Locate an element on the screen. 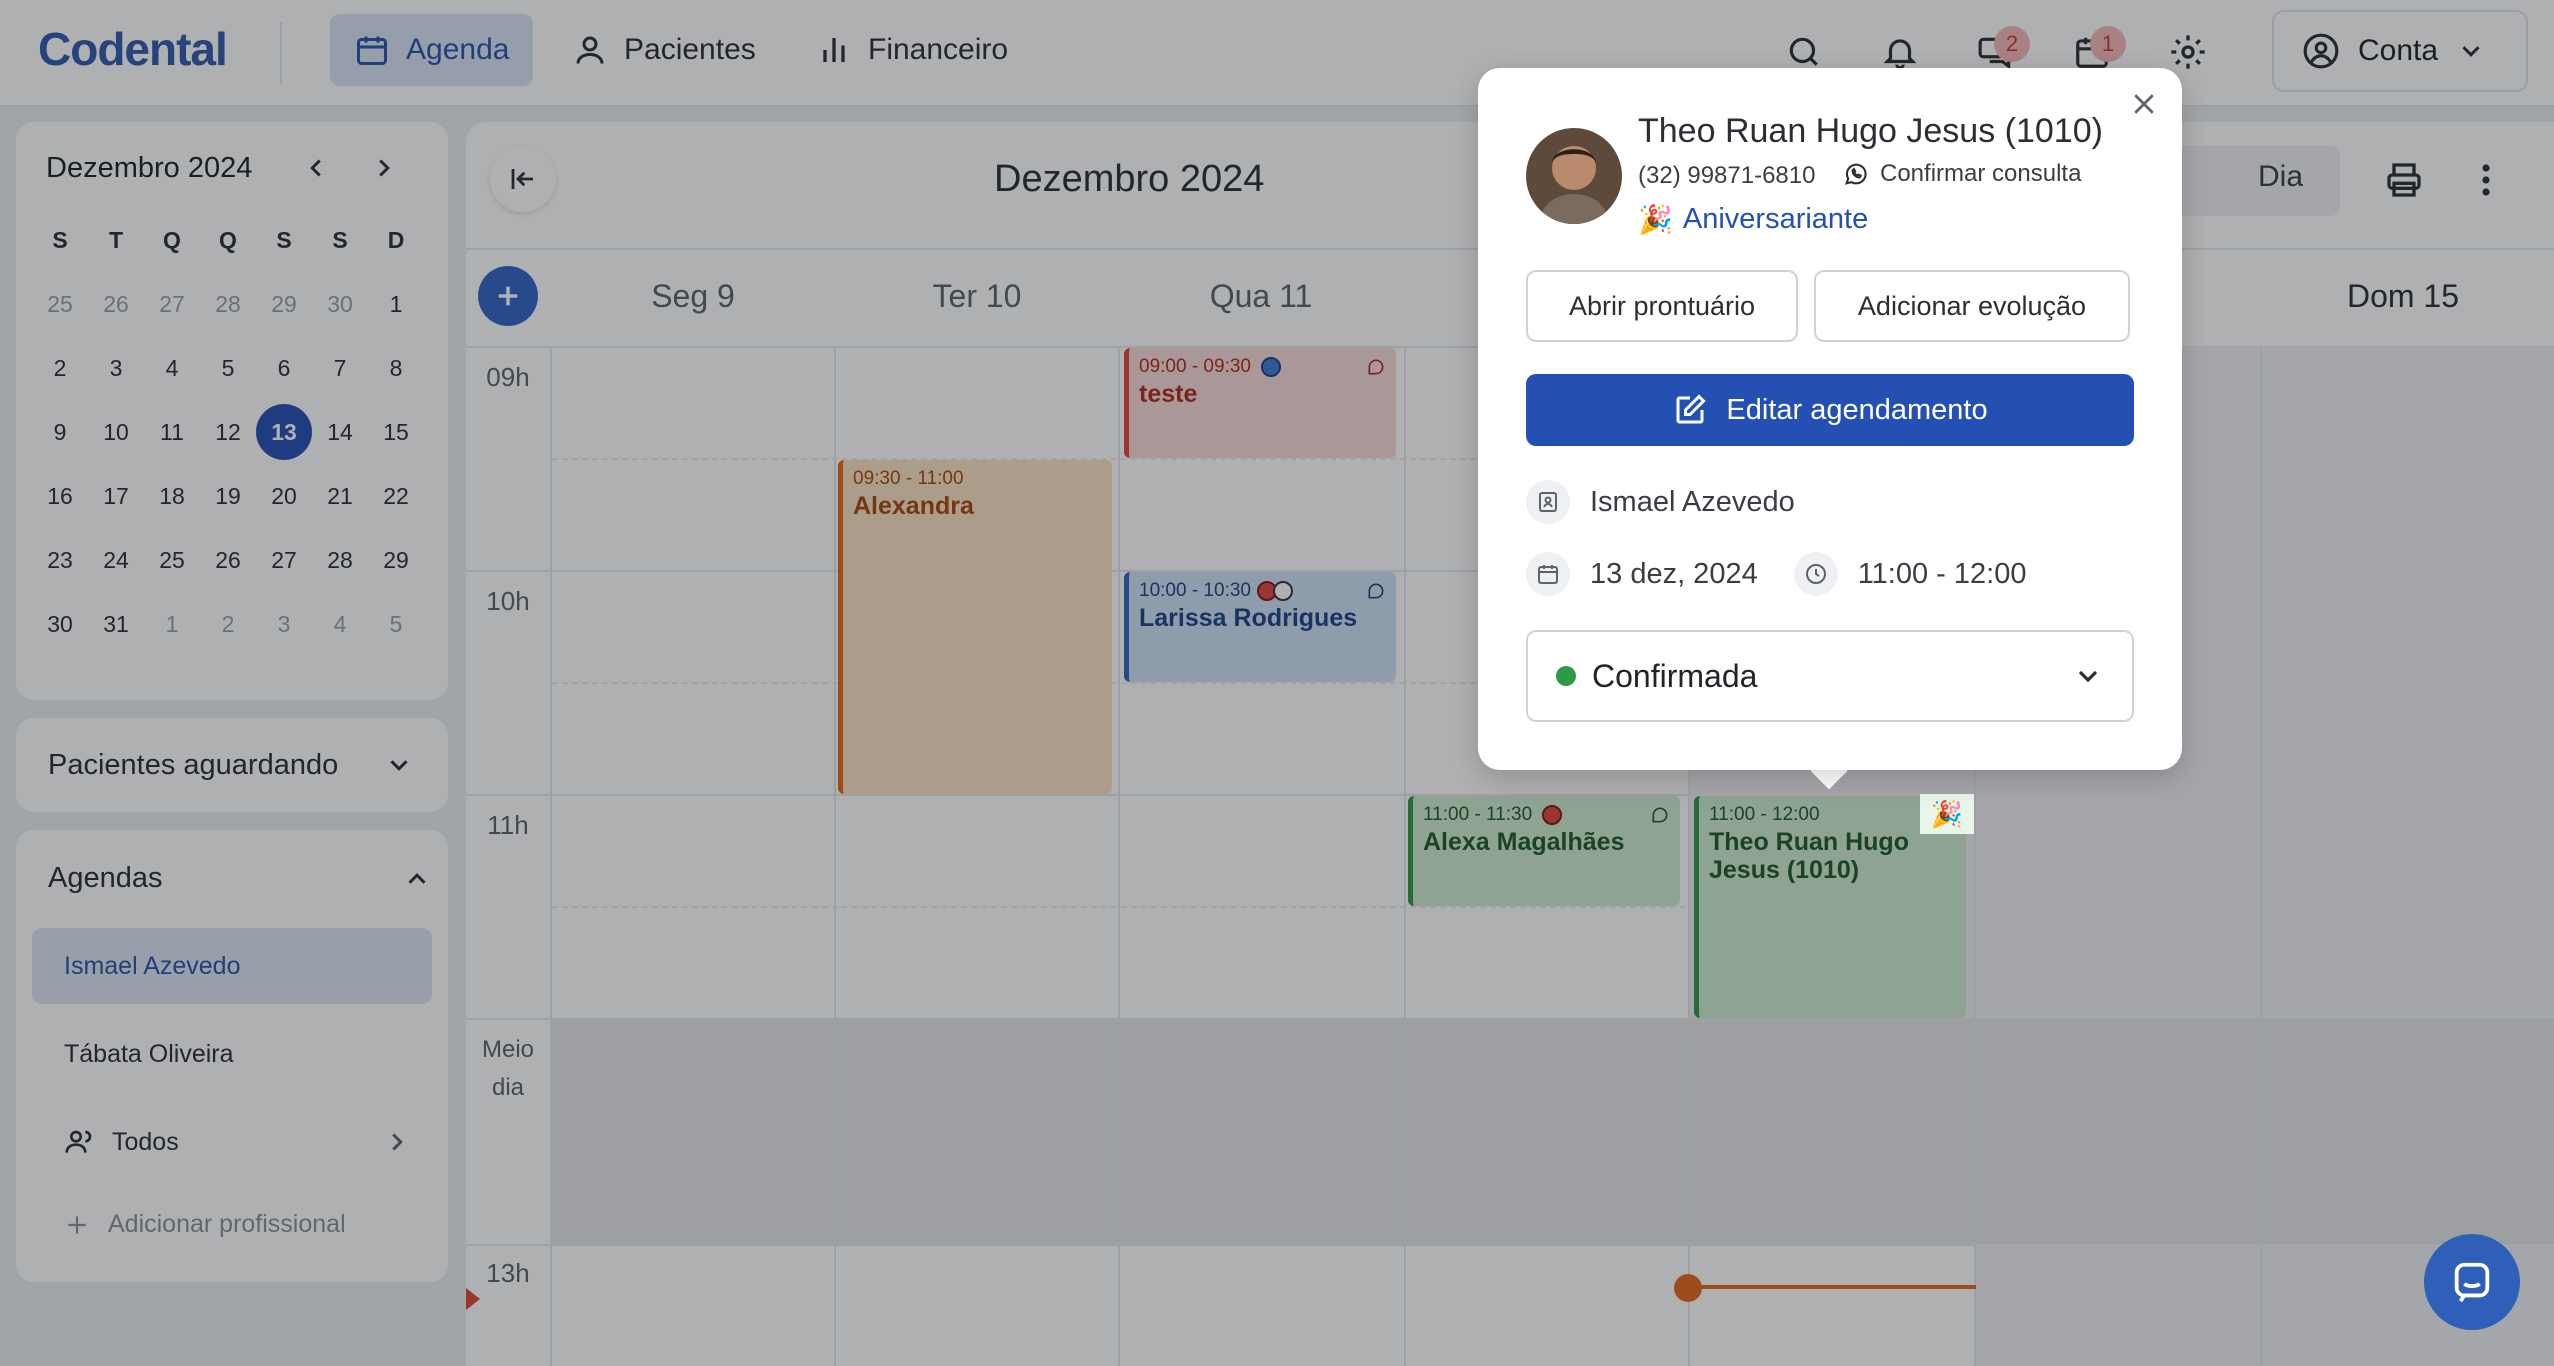 This screenshot has width=2554, height=1366. party-popper-icon: 🎉 is located at coordinates (1655, 219).